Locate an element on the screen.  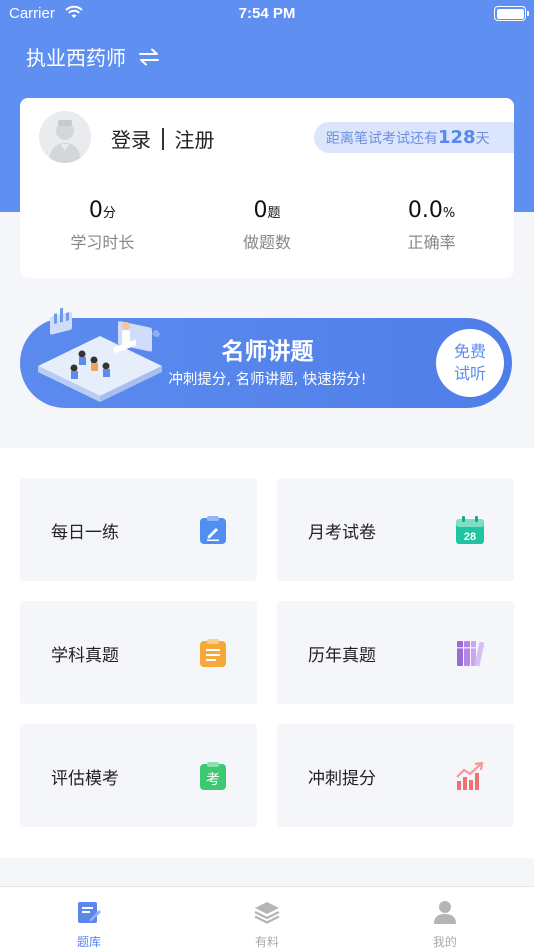
exam-switcher: 执业西药师 is located at coordinates (93, 56).